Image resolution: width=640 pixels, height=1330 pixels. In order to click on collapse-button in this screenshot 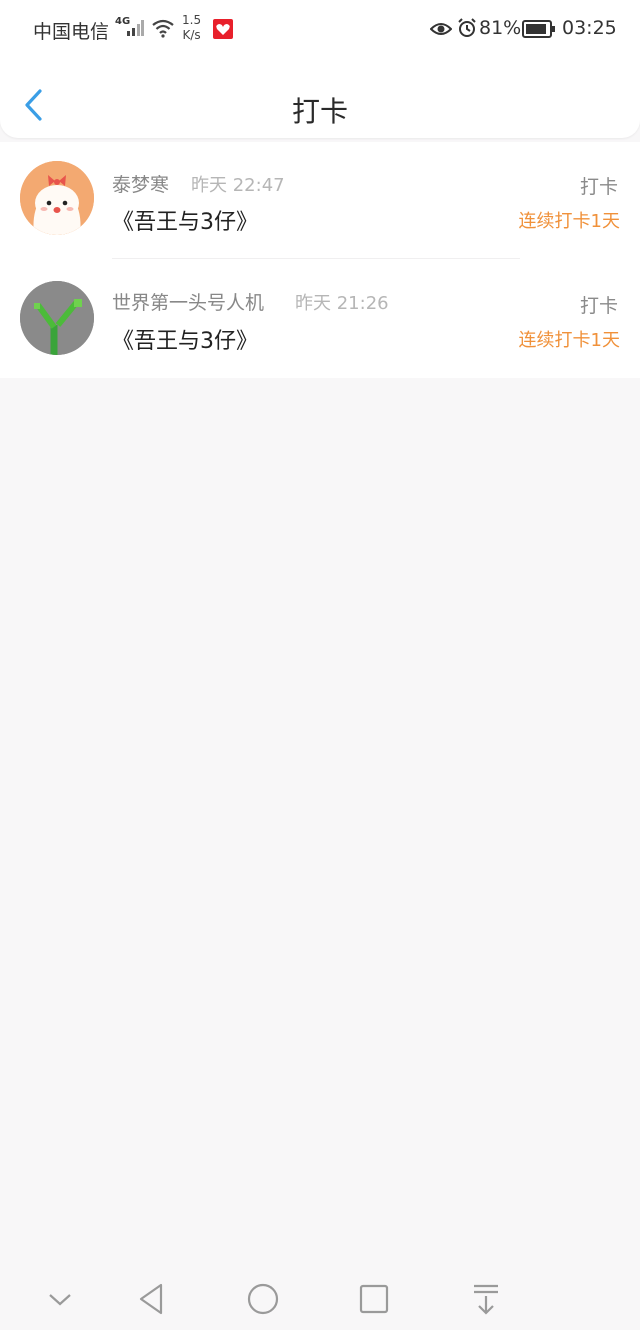, I will do `click(60, 1299)`.